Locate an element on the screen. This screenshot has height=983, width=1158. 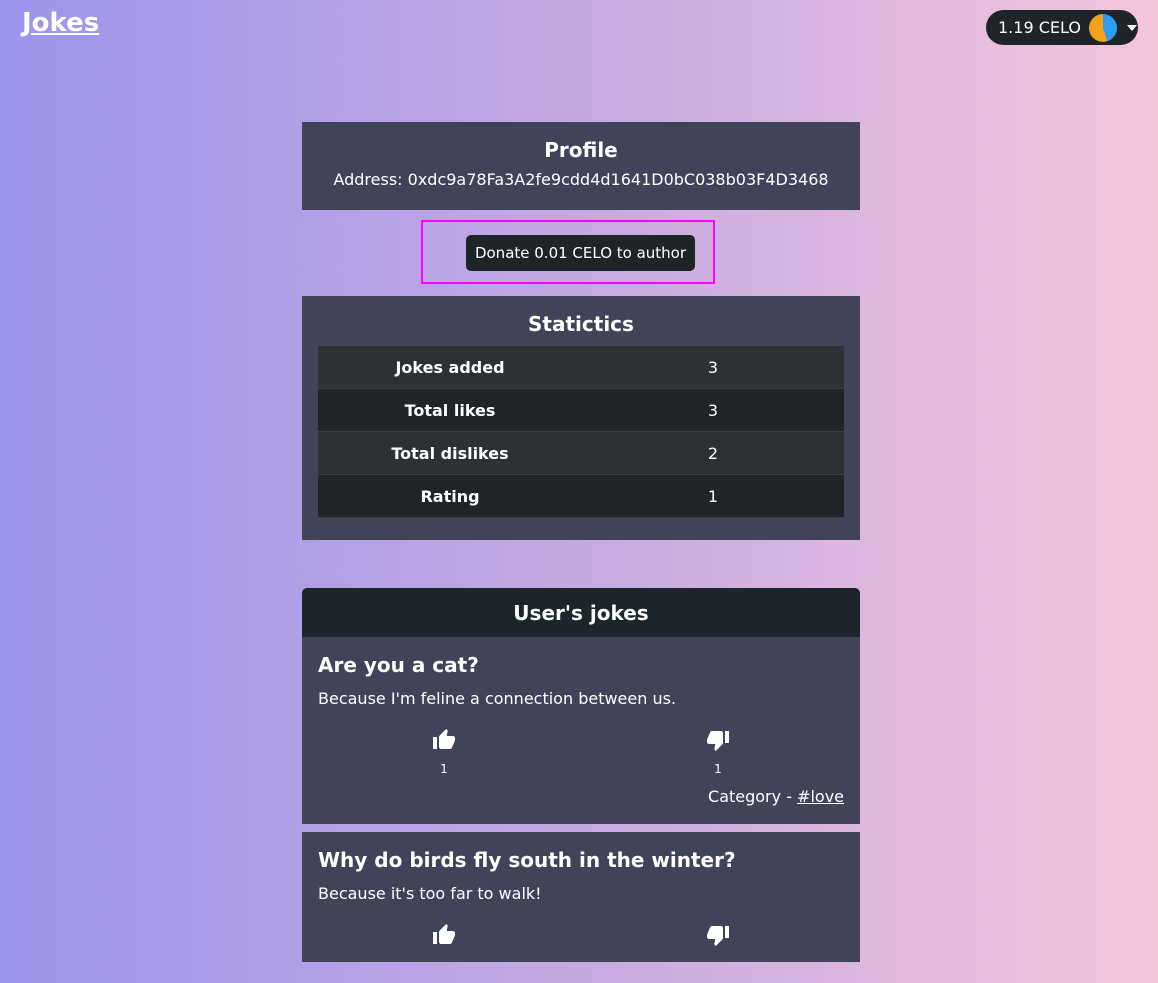
joke-category: Category - #love is located at coordinates (776, 796).